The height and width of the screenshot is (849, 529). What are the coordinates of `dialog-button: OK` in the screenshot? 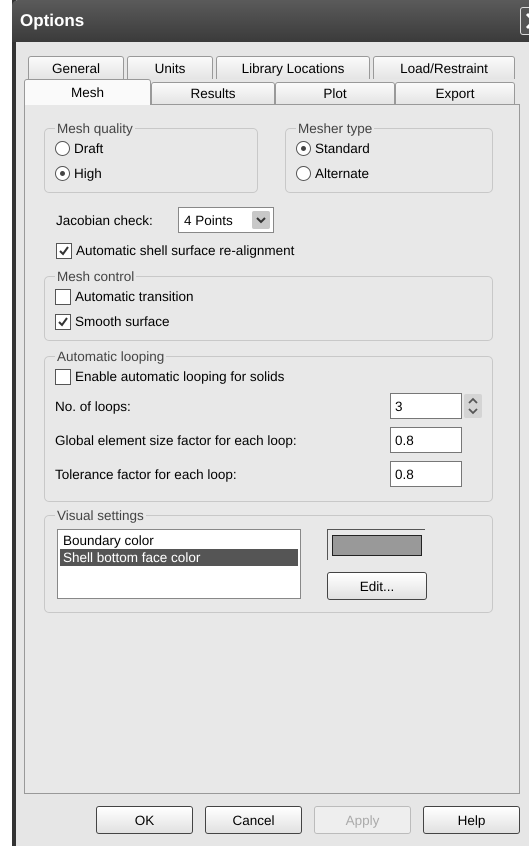 It's located at (144, 820).